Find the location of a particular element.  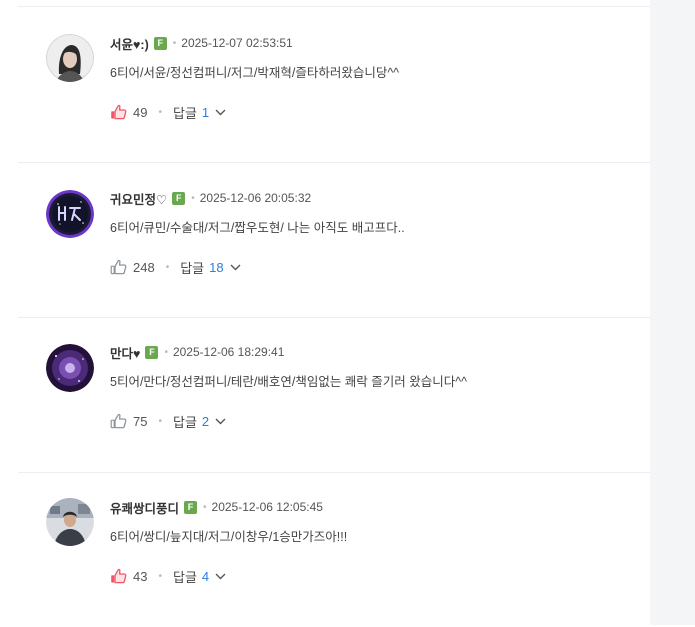

comment-meta: 유쾌쌍디풍디 F • 2025-12-06 12:05:45 is located at coordinates (216, 507).